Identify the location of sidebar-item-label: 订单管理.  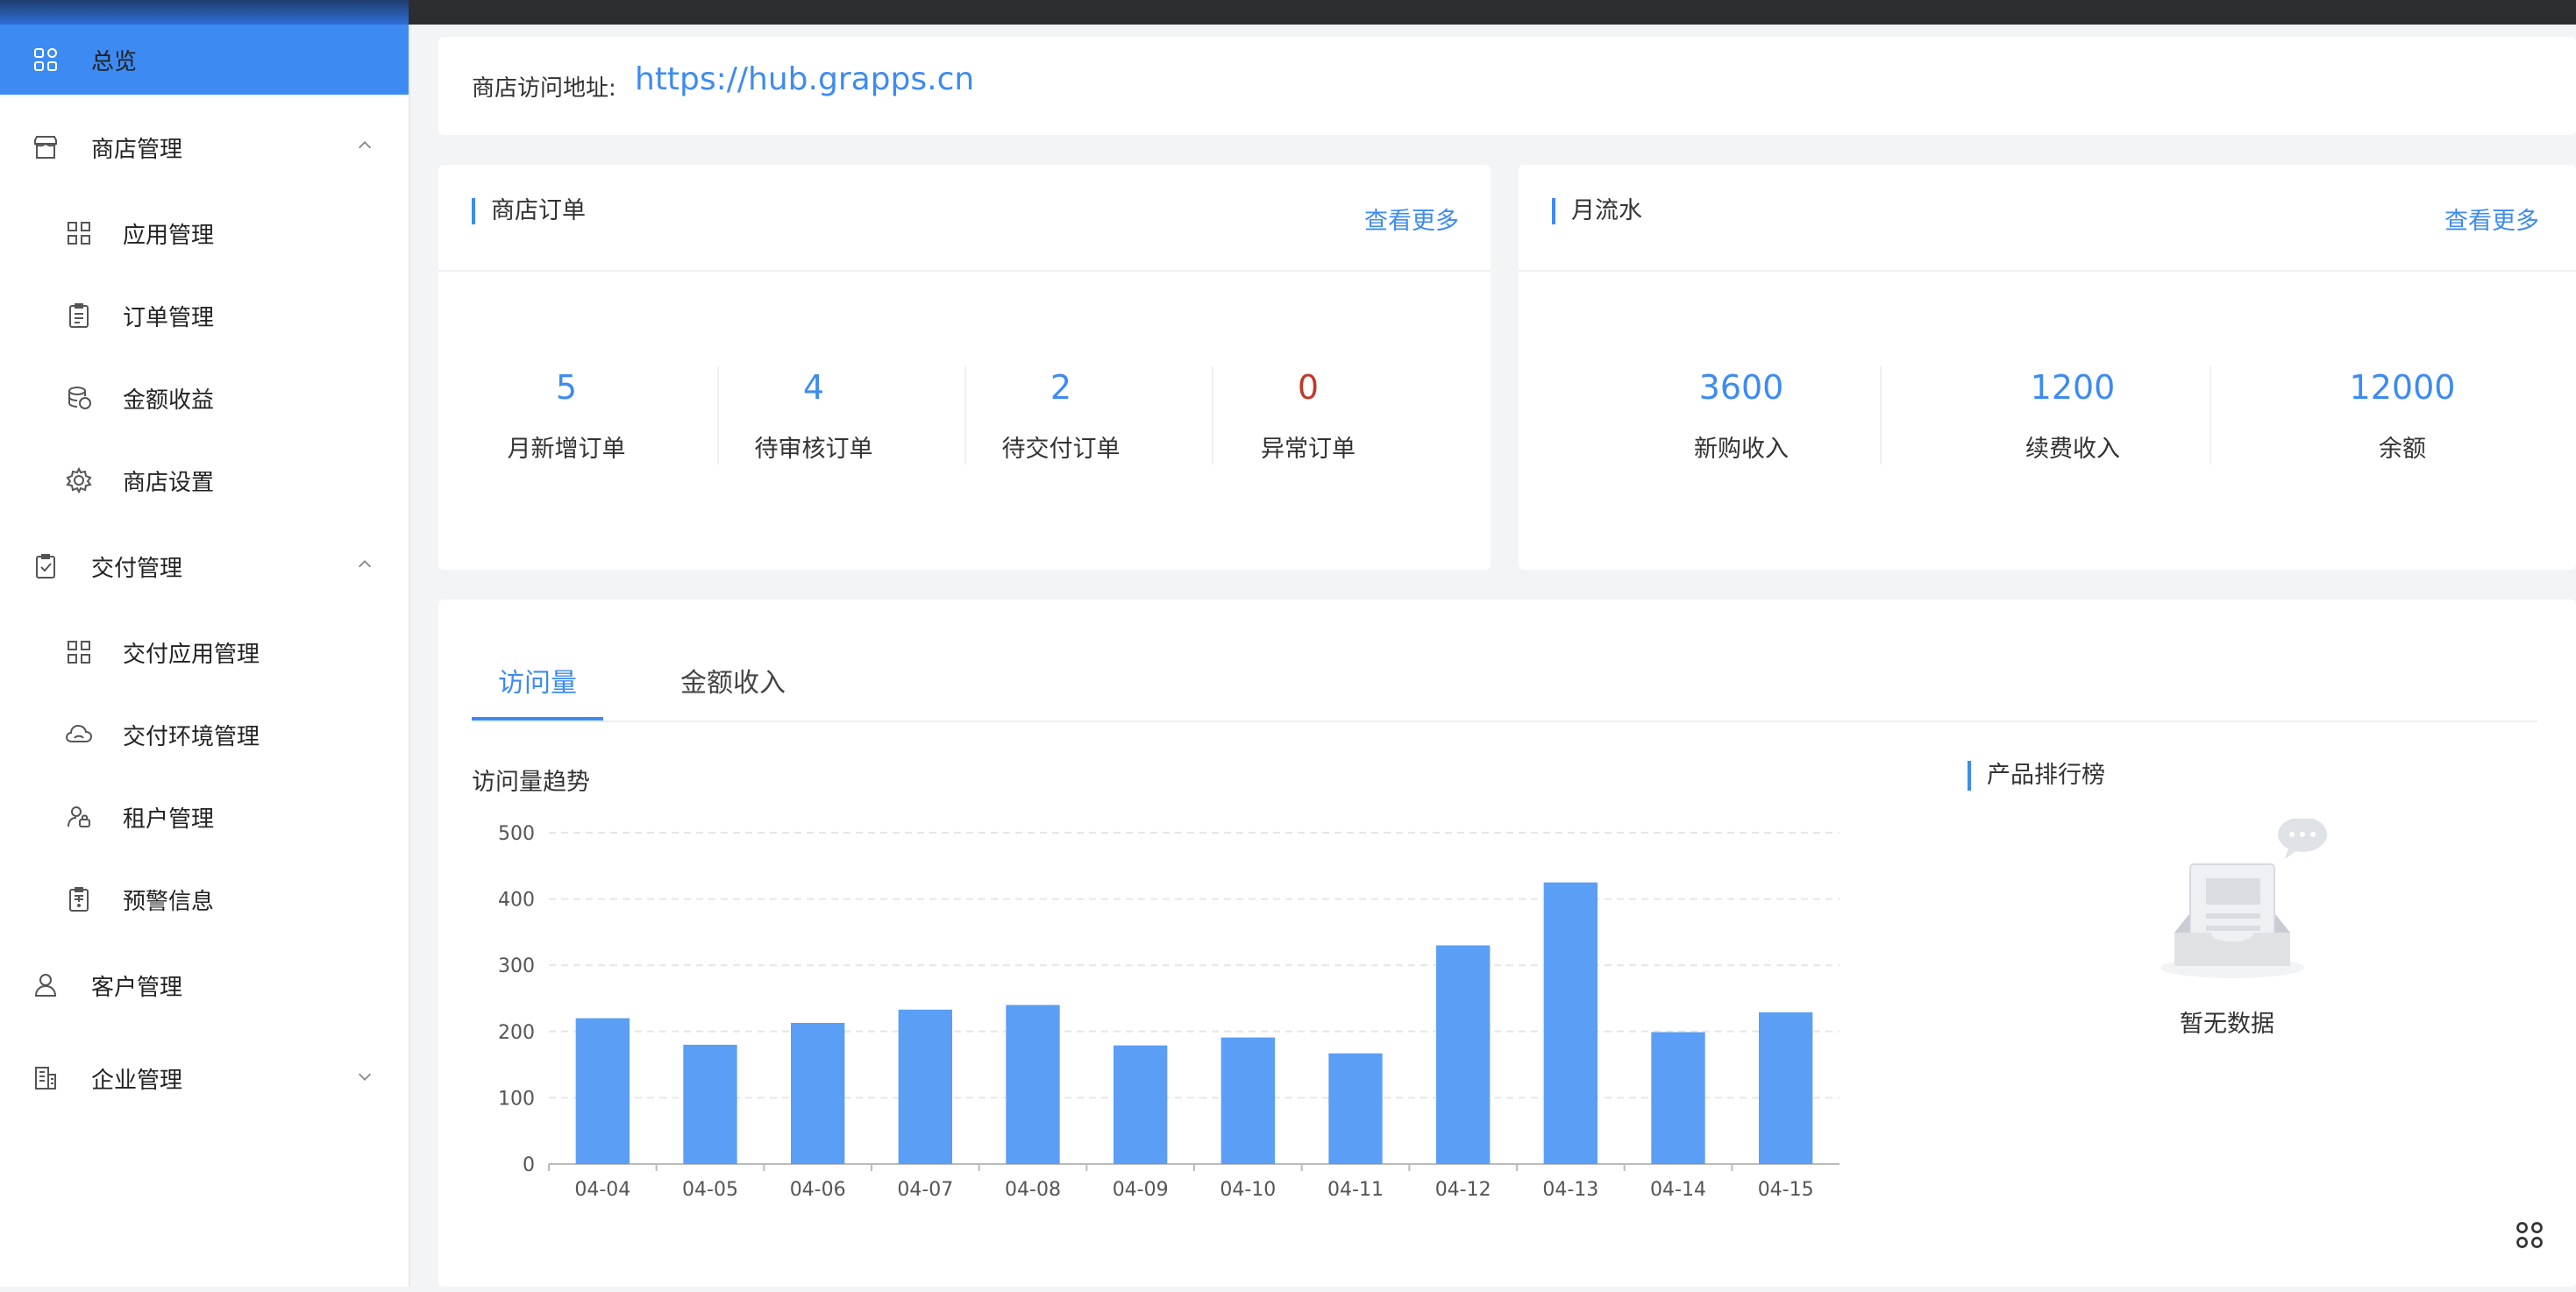
(169, 318).